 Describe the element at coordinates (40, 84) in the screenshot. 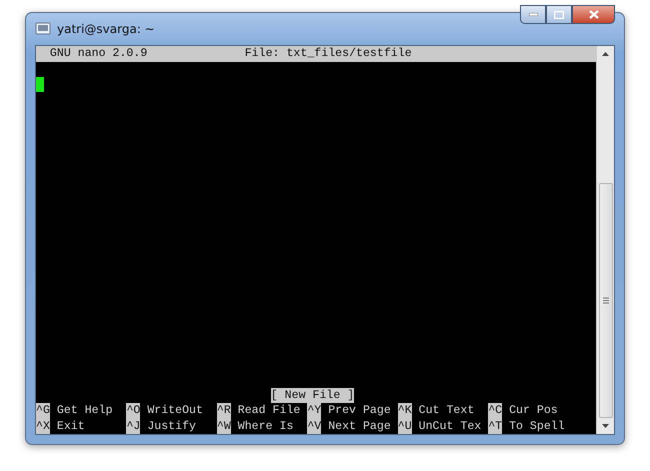

I see `text-cursor` at that location.